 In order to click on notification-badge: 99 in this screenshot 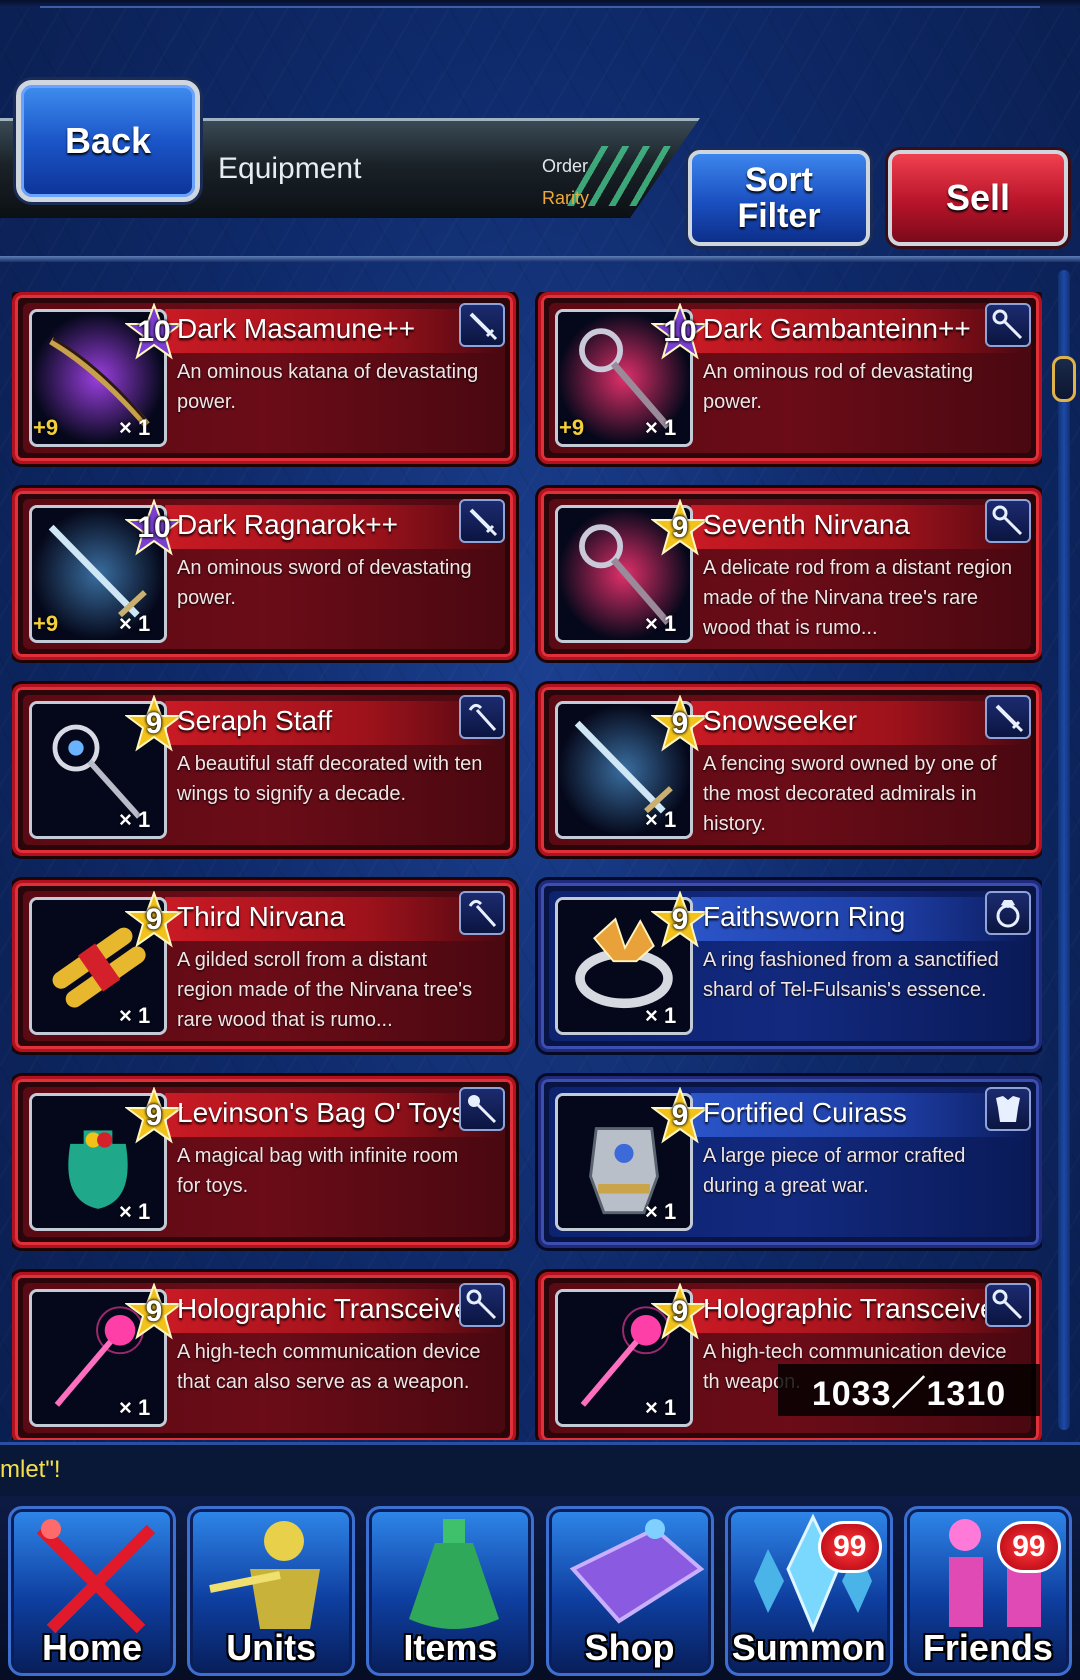, I will do `click(1028, 1547)`.